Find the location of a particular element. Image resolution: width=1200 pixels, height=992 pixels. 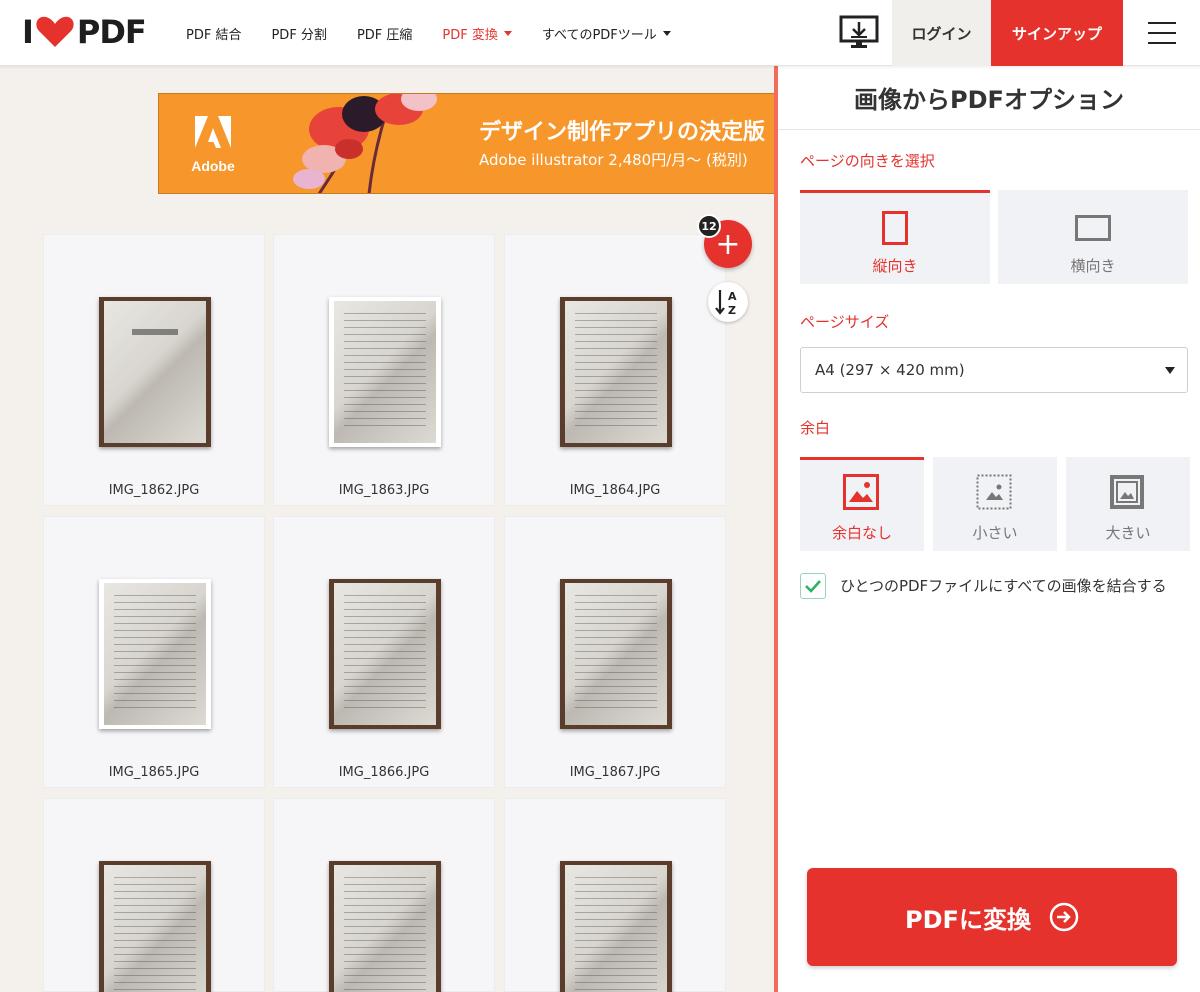

logo-text-left: I is located at coordinates (28, 32).